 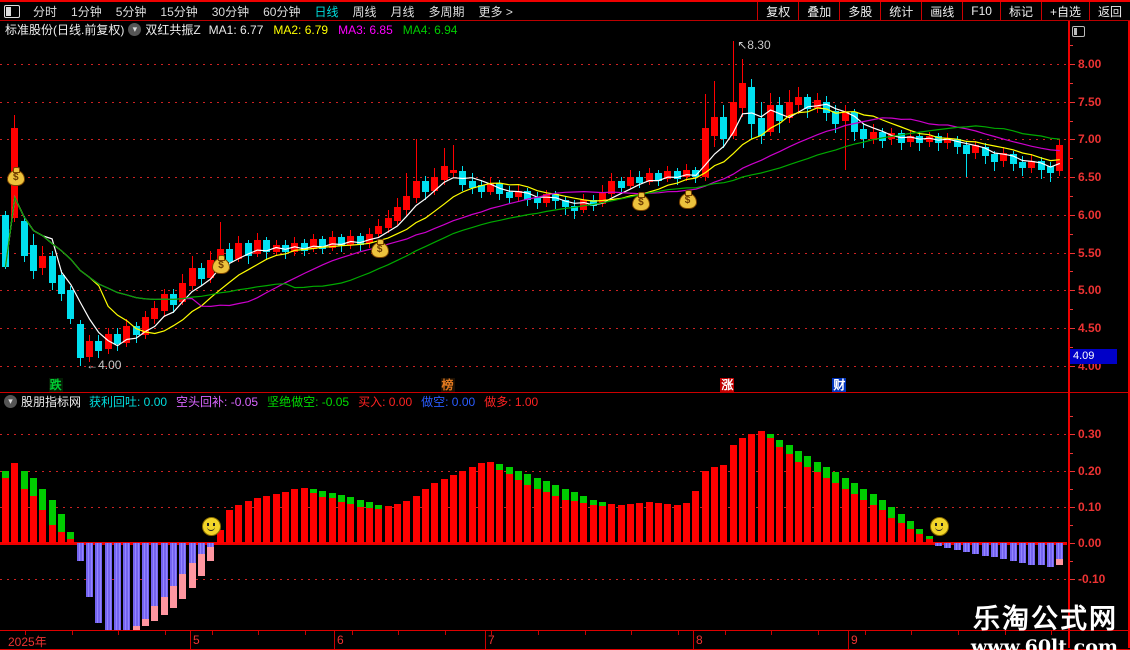 I want to click on period-tab-10: 更多 >, so click(x=496, y=11).